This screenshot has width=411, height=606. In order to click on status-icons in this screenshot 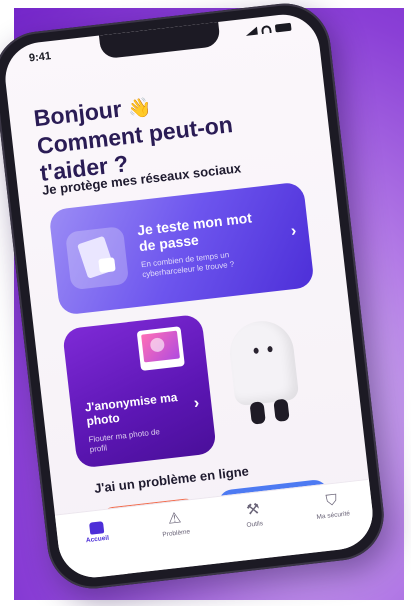, I will do `click(268, 29)`.